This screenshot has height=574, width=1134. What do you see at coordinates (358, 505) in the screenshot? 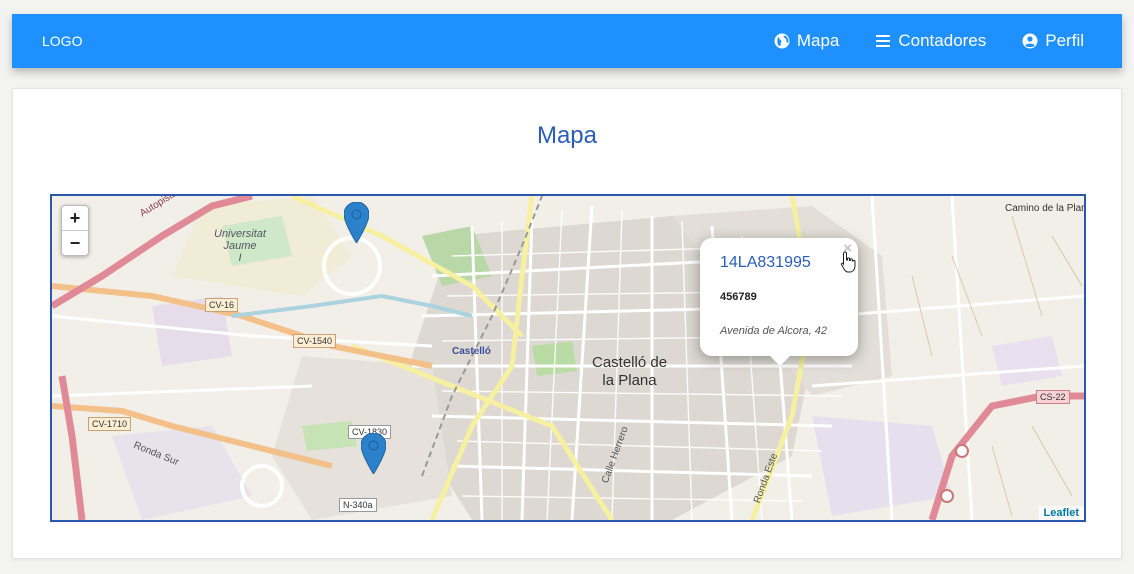
I see `road-label-n340a: N-340a` at bounding box center [358, 505].